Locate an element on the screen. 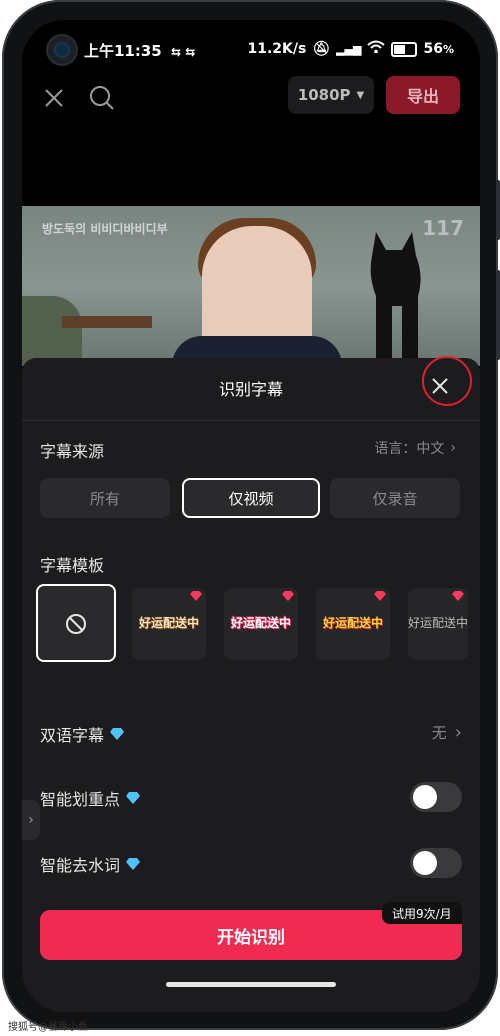  signal-icon: ▂▄▆ is located at coordinates (349, 49).